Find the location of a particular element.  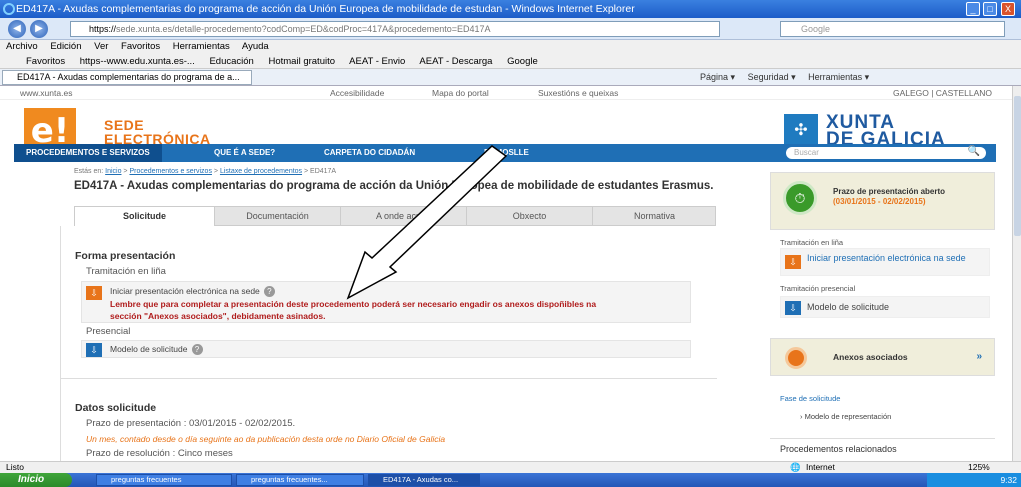

nav-que-e-a-sede: QUE É A SEDE? is located at coordinates (244, 153).